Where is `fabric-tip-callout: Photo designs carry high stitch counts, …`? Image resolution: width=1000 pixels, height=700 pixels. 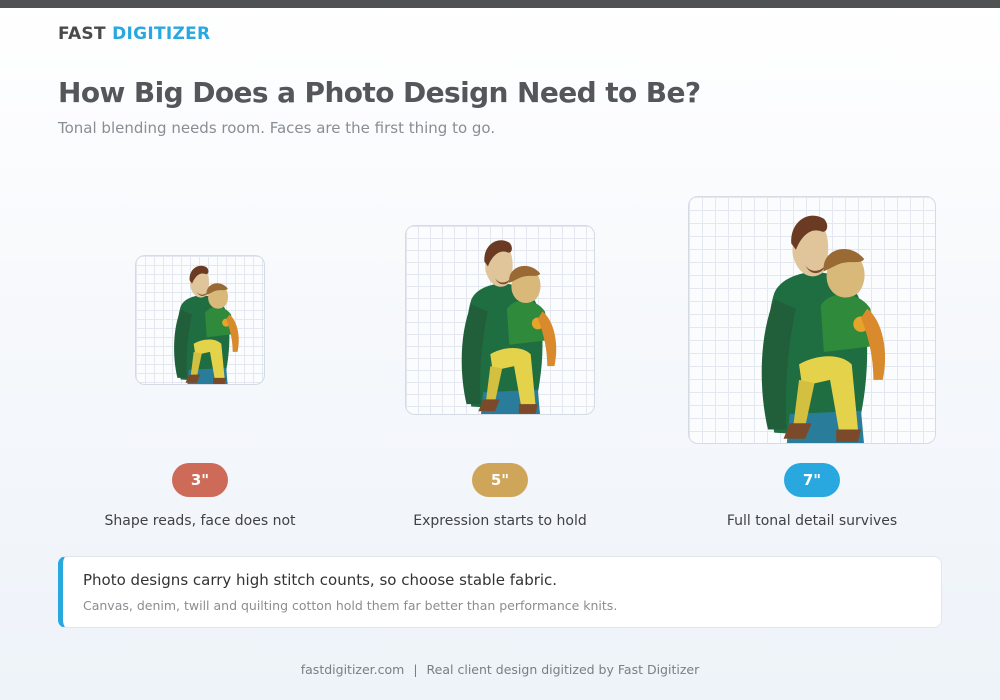 fabric-tip-callout: Photo designs carry high stitch counts, … is located at coordinates (500, 592).